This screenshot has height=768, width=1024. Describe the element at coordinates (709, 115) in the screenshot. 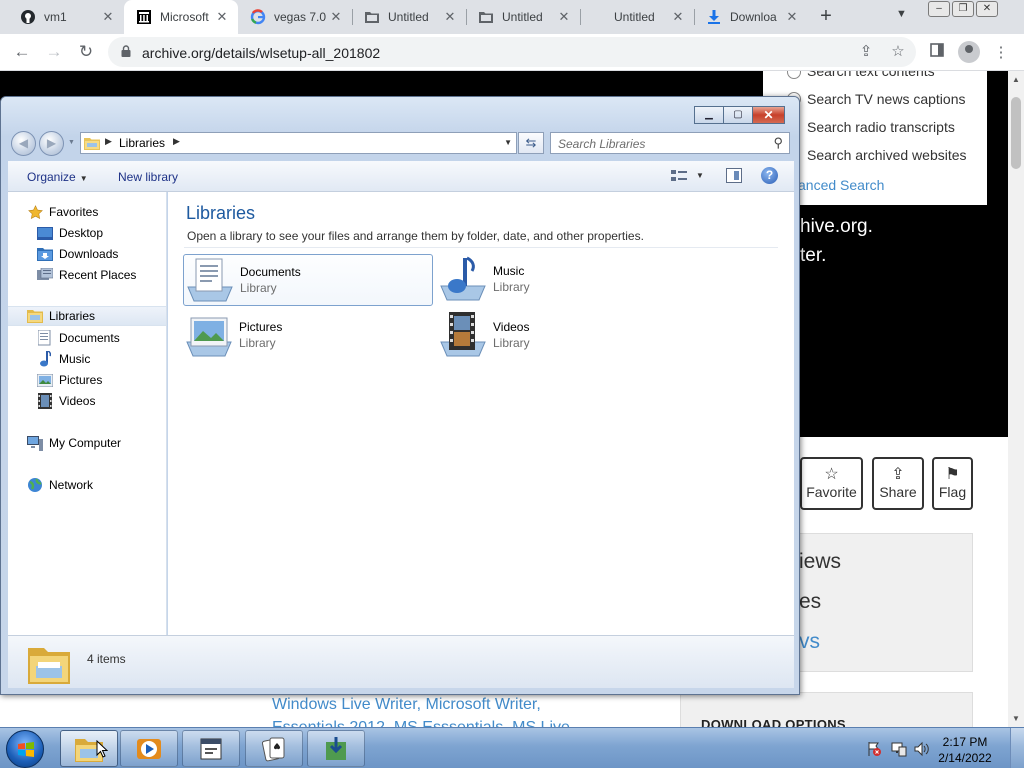

I see `explorer-minimize-button: ▁` at that location.